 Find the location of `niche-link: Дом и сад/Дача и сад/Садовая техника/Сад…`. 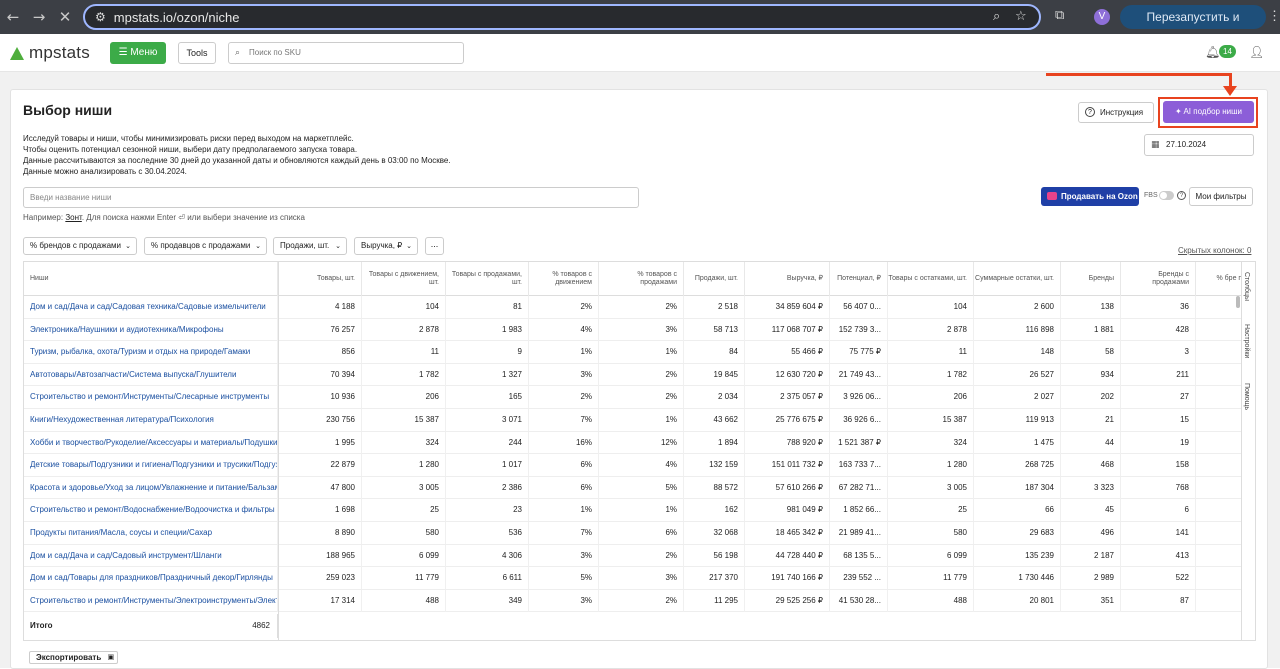

niche-link: Дом и сад/Дача и сад/Садовая техника/Сад… is located at coordinates (151, 307).